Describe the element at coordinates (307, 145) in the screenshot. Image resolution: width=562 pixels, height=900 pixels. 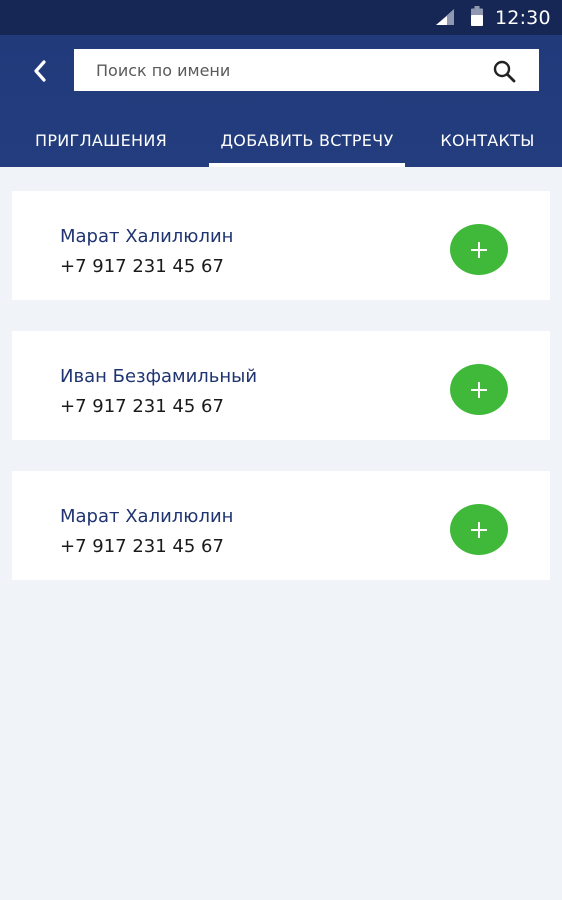
I see `tab-add-meeting: ДОБАВИТЬ ВСТРЕЧУ` at that location.